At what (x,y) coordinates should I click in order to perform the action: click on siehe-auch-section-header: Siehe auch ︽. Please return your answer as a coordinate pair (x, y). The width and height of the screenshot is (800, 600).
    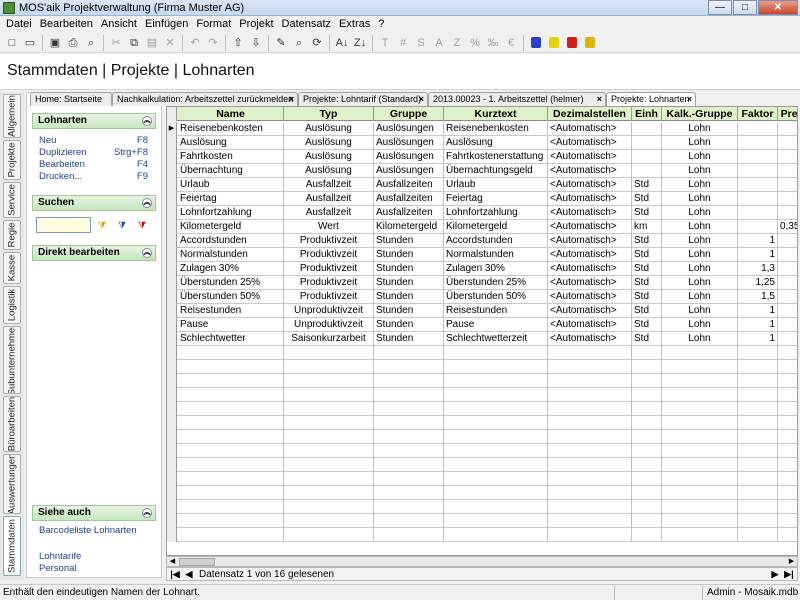
    Looking at the image, I should click on (94, 513).